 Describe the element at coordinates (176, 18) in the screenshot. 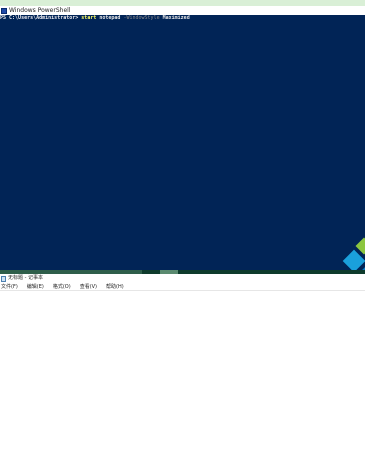

I see `console-value: Maximized` at that location.